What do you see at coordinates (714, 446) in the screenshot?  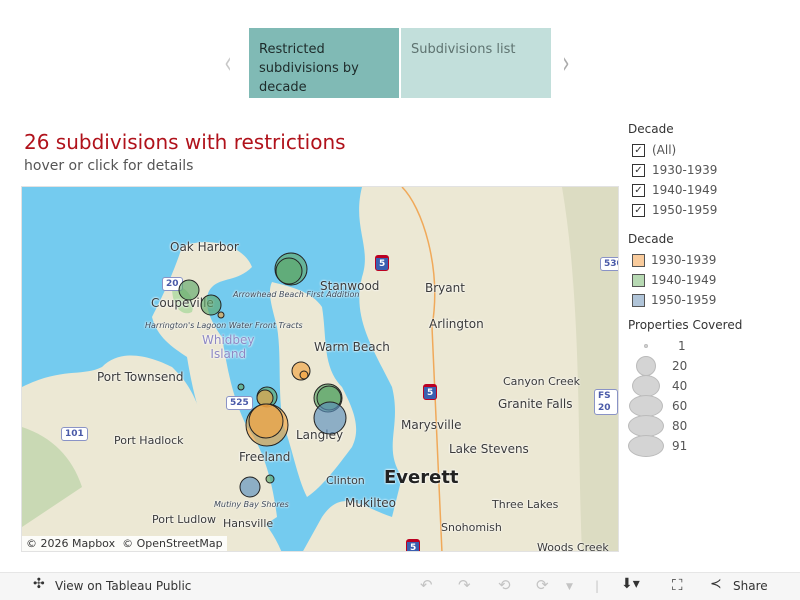 I see `size-legend-item: 91` at bounding box center [714, 446].